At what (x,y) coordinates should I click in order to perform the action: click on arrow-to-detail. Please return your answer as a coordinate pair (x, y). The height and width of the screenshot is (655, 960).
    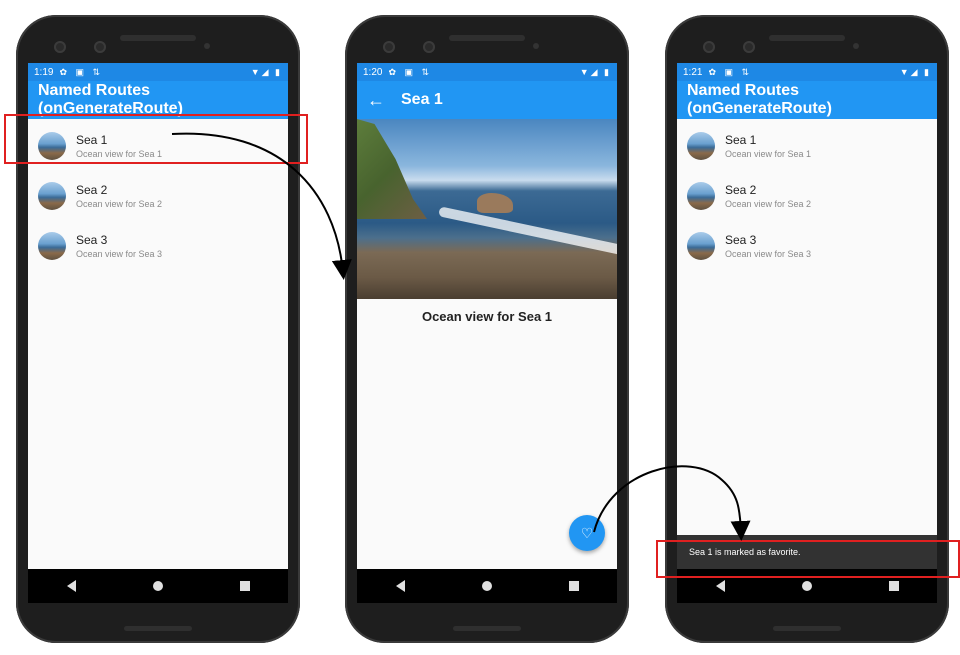
    Looking at the image, I should click on (261, 206).